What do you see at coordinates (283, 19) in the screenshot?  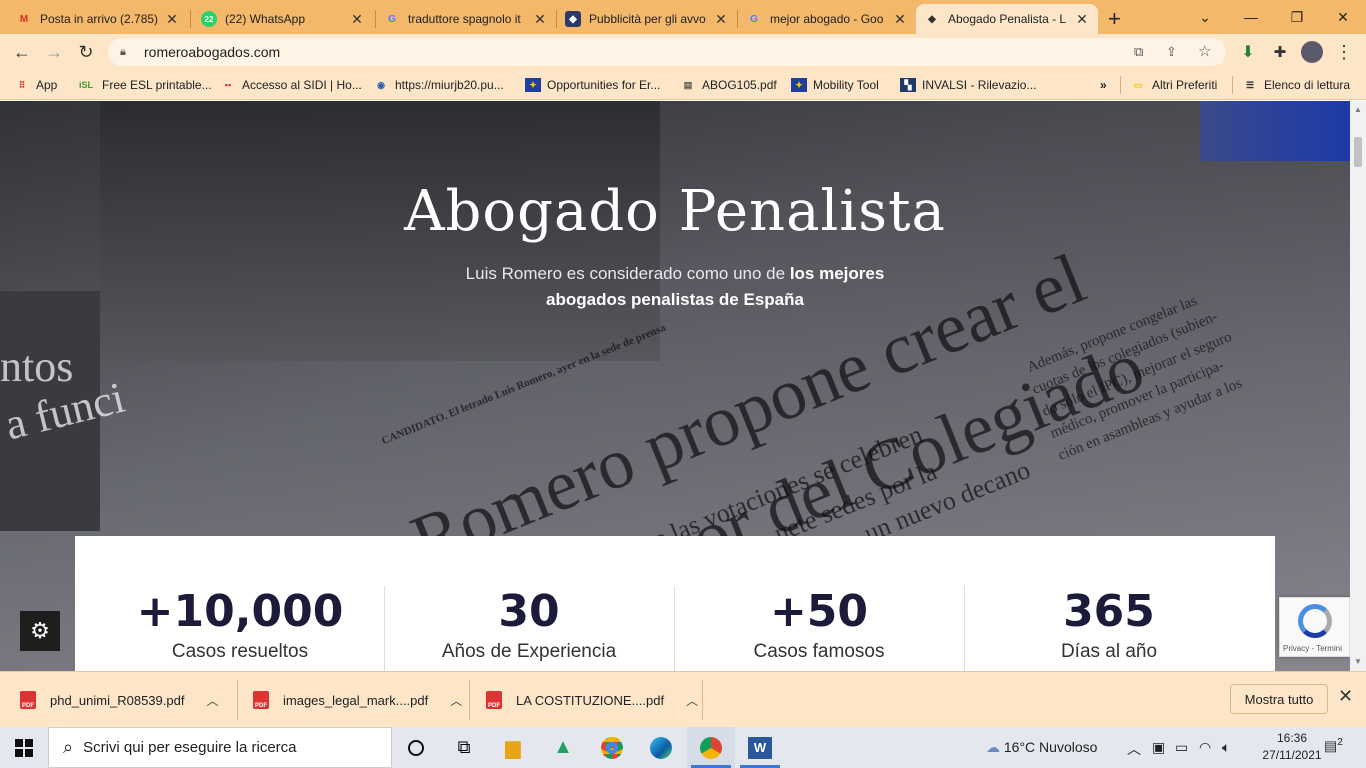 I see `tab-whatsapp: 22 (22) WhatsApp ✕` at bounding box center [283, 19].